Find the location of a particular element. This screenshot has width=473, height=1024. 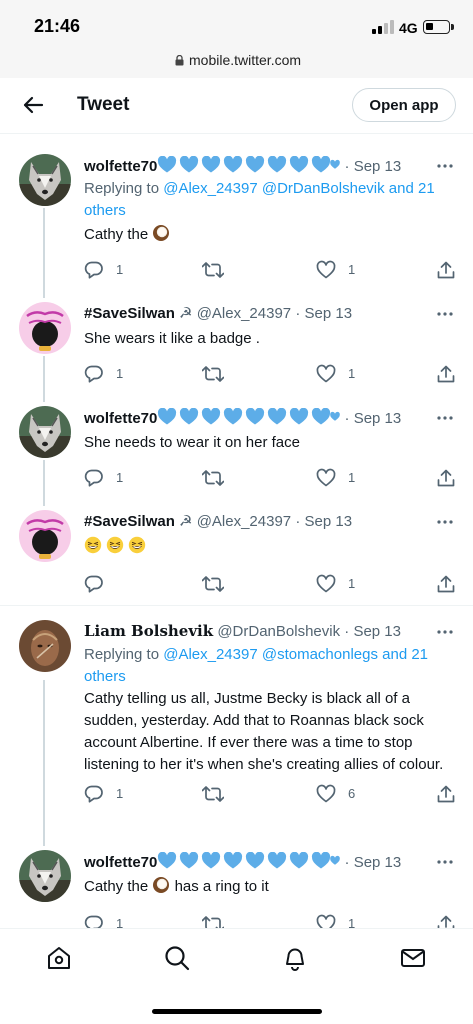

status-bar: 21:46 4G is located at coordinates (236, 23).